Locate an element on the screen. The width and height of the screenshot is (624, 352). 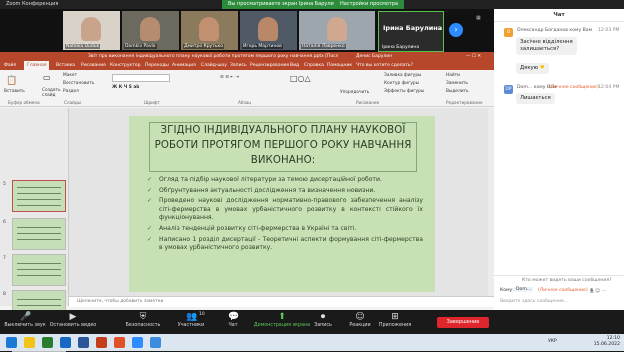
tab-slideshow: Слайд-шоу is located at coordinates (214, 65).